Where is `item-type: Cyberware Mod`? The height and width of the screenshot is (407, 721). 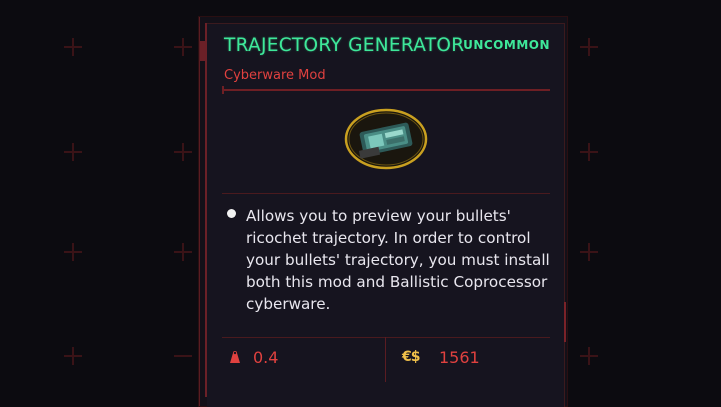 item-type: Cyberware Mod is located at coordinates (275, 75).